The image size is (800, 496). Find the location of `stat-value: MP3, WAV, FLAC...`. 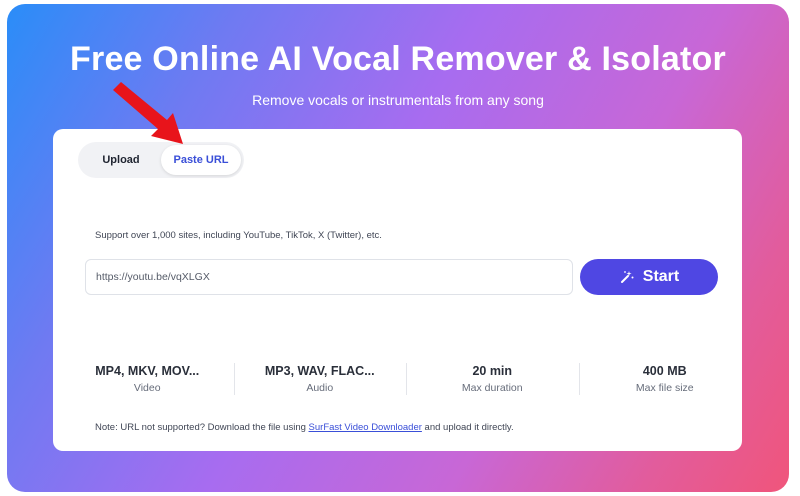

stat-value: MP3, WAV, FLAC... is located at coordinates (319, 371).